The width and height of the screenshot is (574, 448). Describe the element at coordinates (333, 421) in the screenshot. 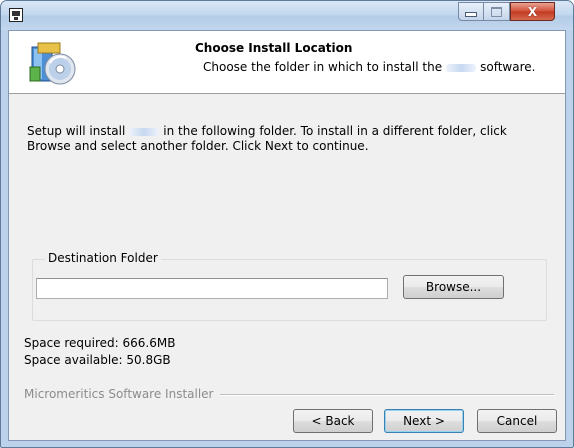

I see `back-button: < Back` at that location.